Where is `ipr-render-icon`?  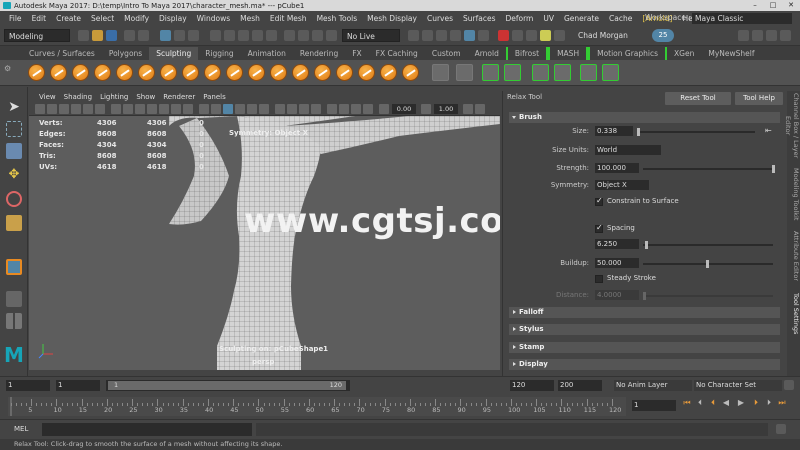
ipr-render-icon is located at coordinates (441, 35).